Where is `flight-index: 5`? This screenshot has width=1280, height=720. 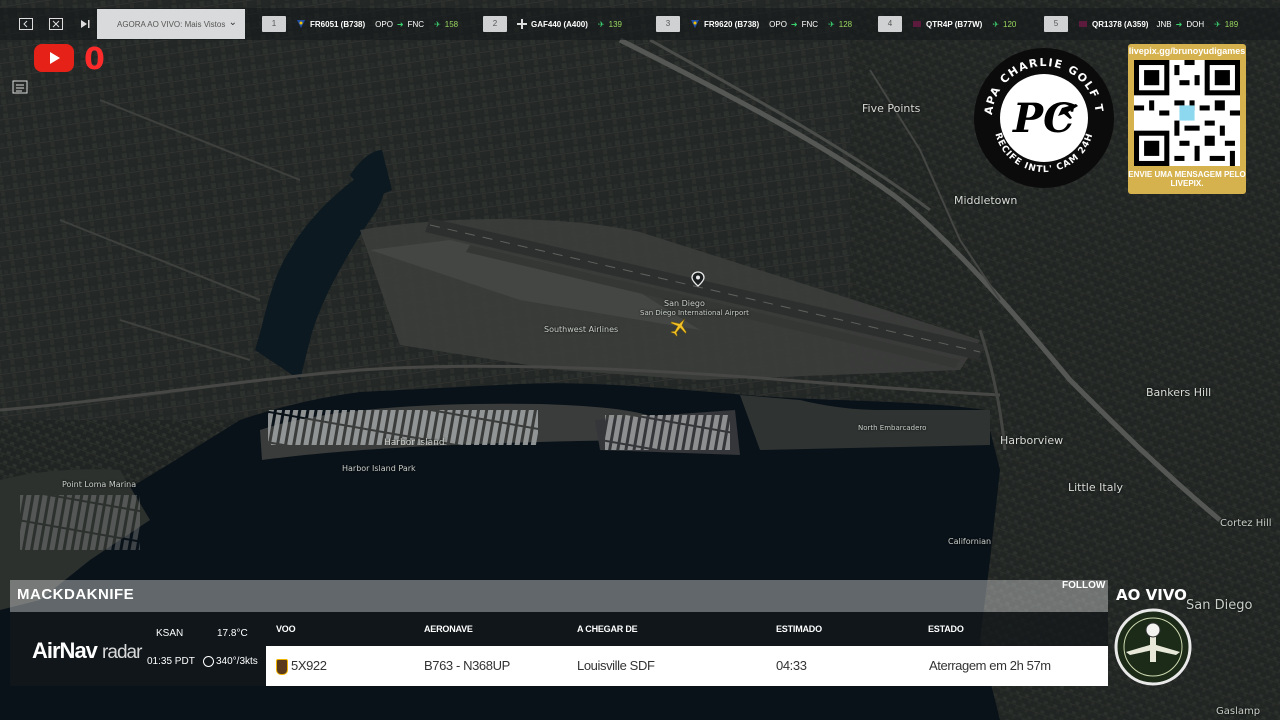 flight-index: 5 is located at coordinates (1056, 24).